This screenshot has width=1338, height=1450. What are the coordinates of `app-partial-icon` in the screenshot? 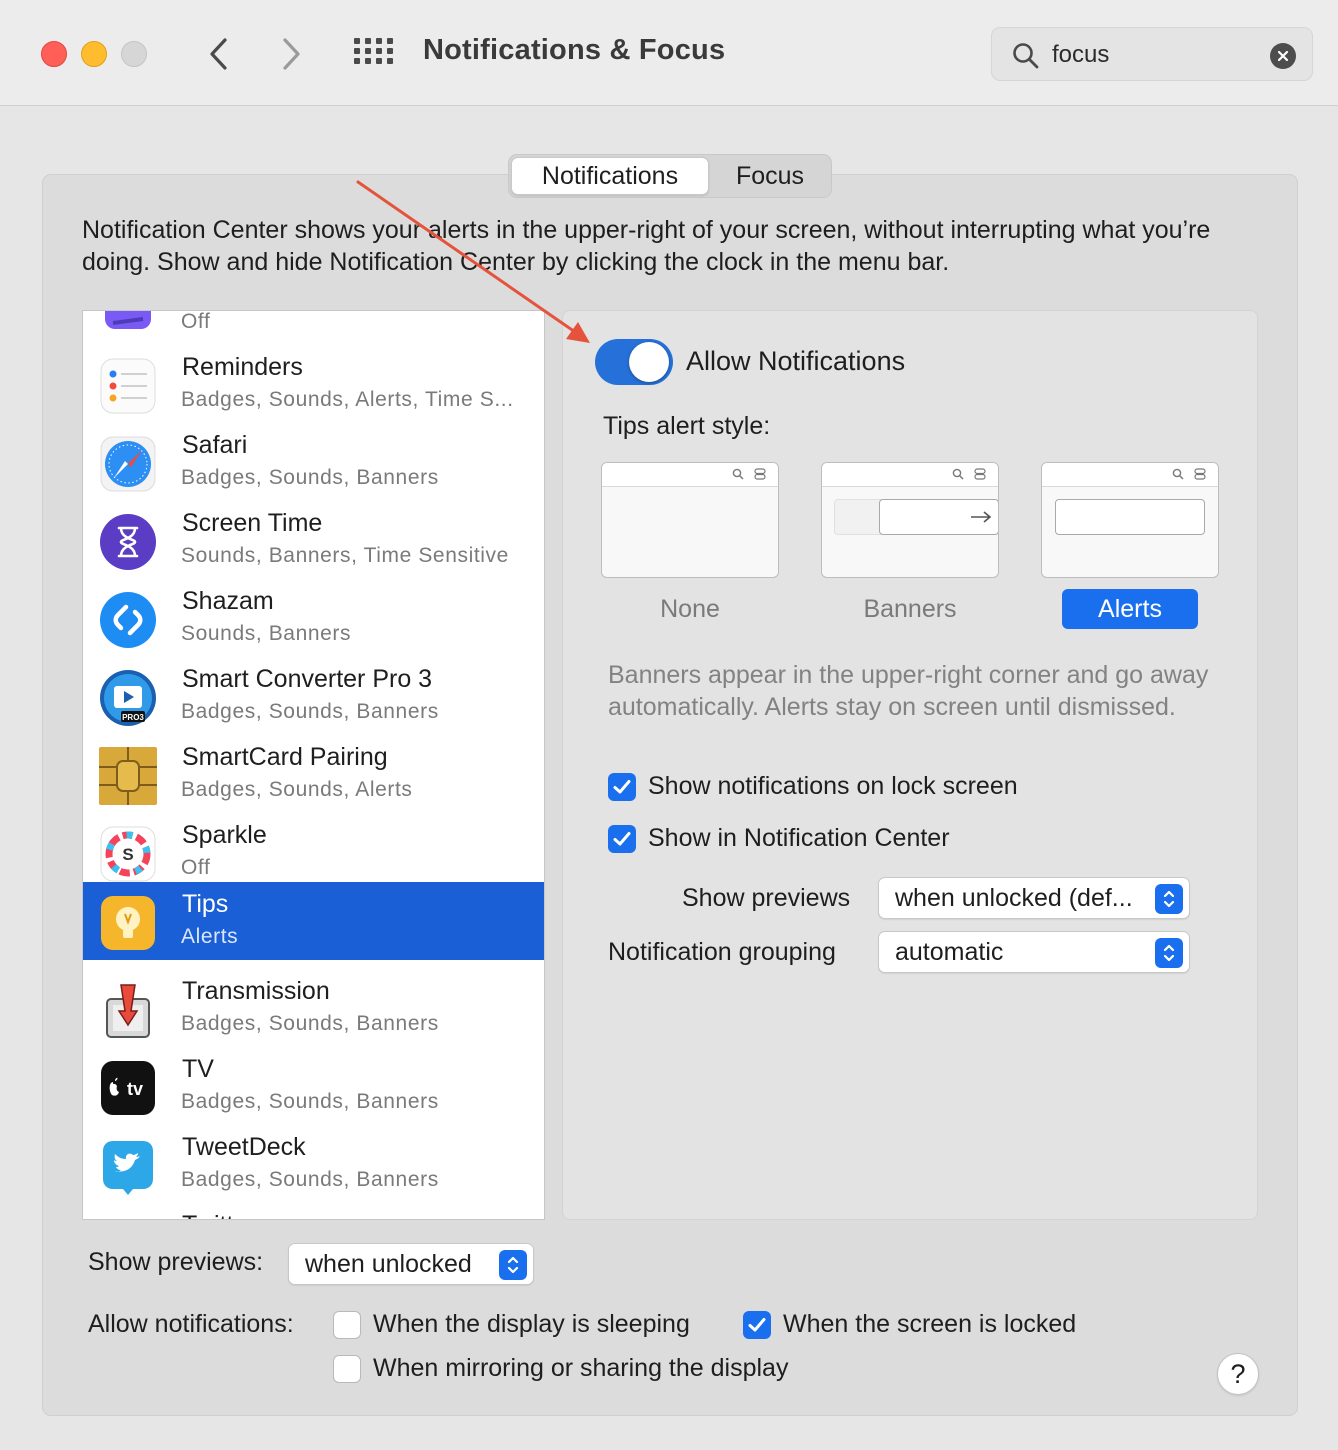 It's located at (128, 320).